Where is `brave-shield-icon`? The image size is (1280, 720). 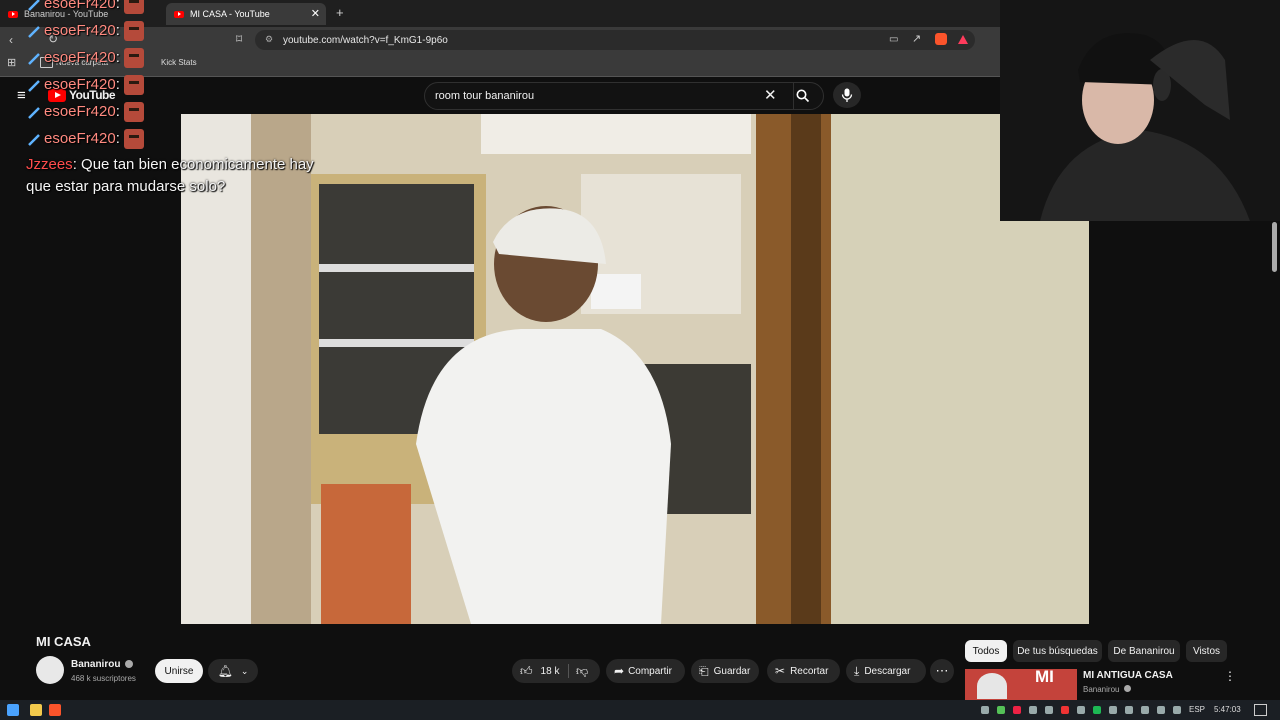
brave-shield-icon is located at coordinates (941, 39).